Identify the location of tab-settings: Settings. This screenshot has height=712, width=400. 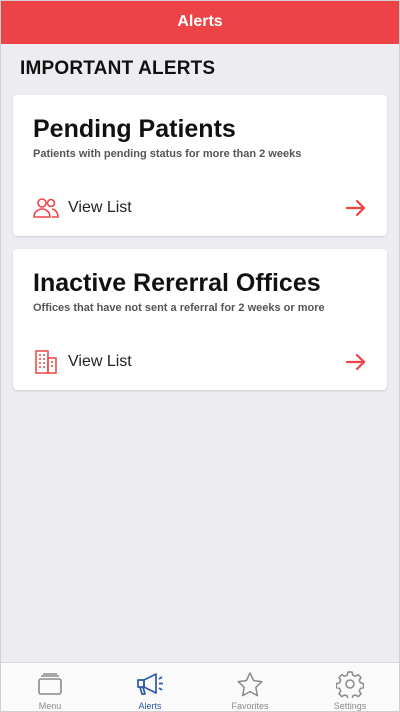
(350, 687).